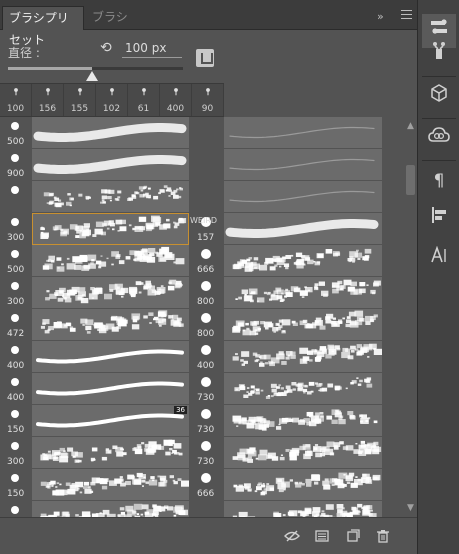 This screenshot has height=554, width=459. Describe the element at coordinates (180, 410) in the screenshot. I see `brush-badge: 36` at that location.